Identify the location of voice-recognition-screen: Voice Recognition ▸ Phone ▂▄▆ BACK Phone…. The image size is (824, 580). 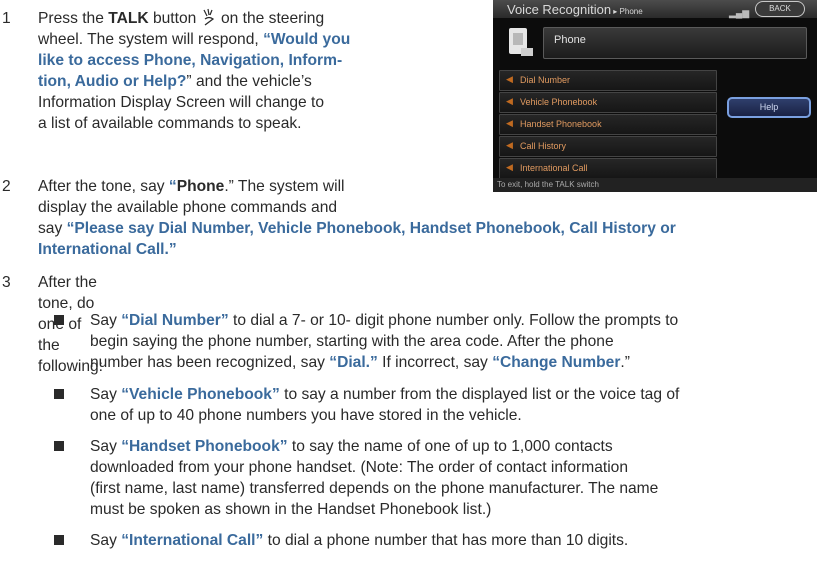
(655, 96).